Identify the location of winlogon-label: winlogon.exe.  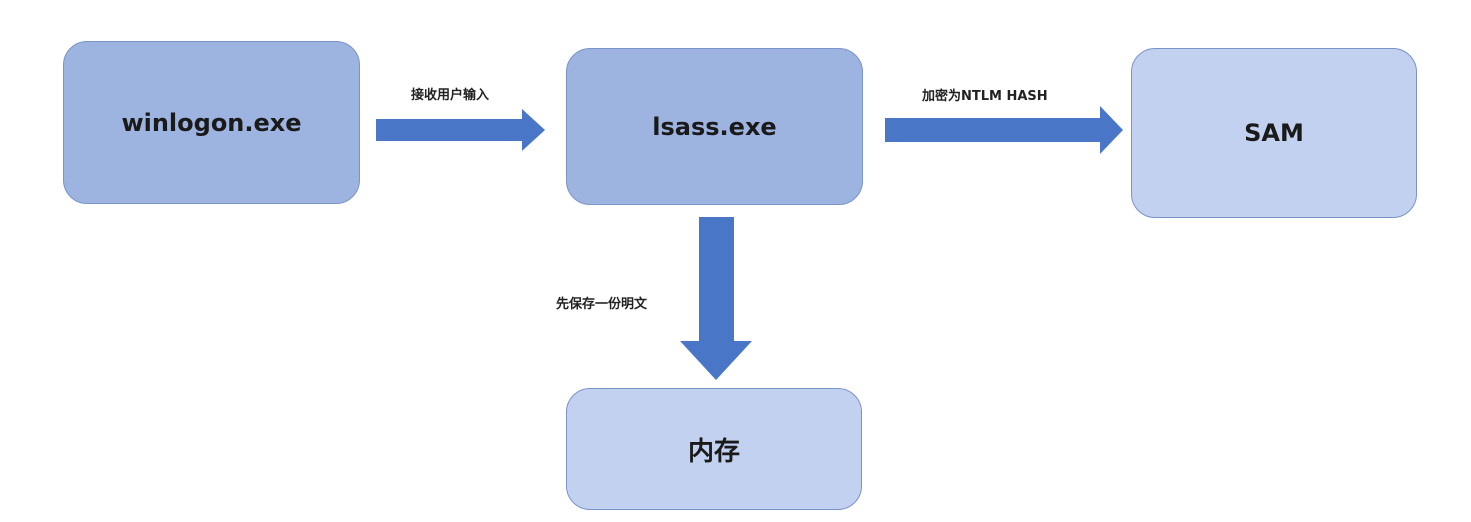
(211, 122).